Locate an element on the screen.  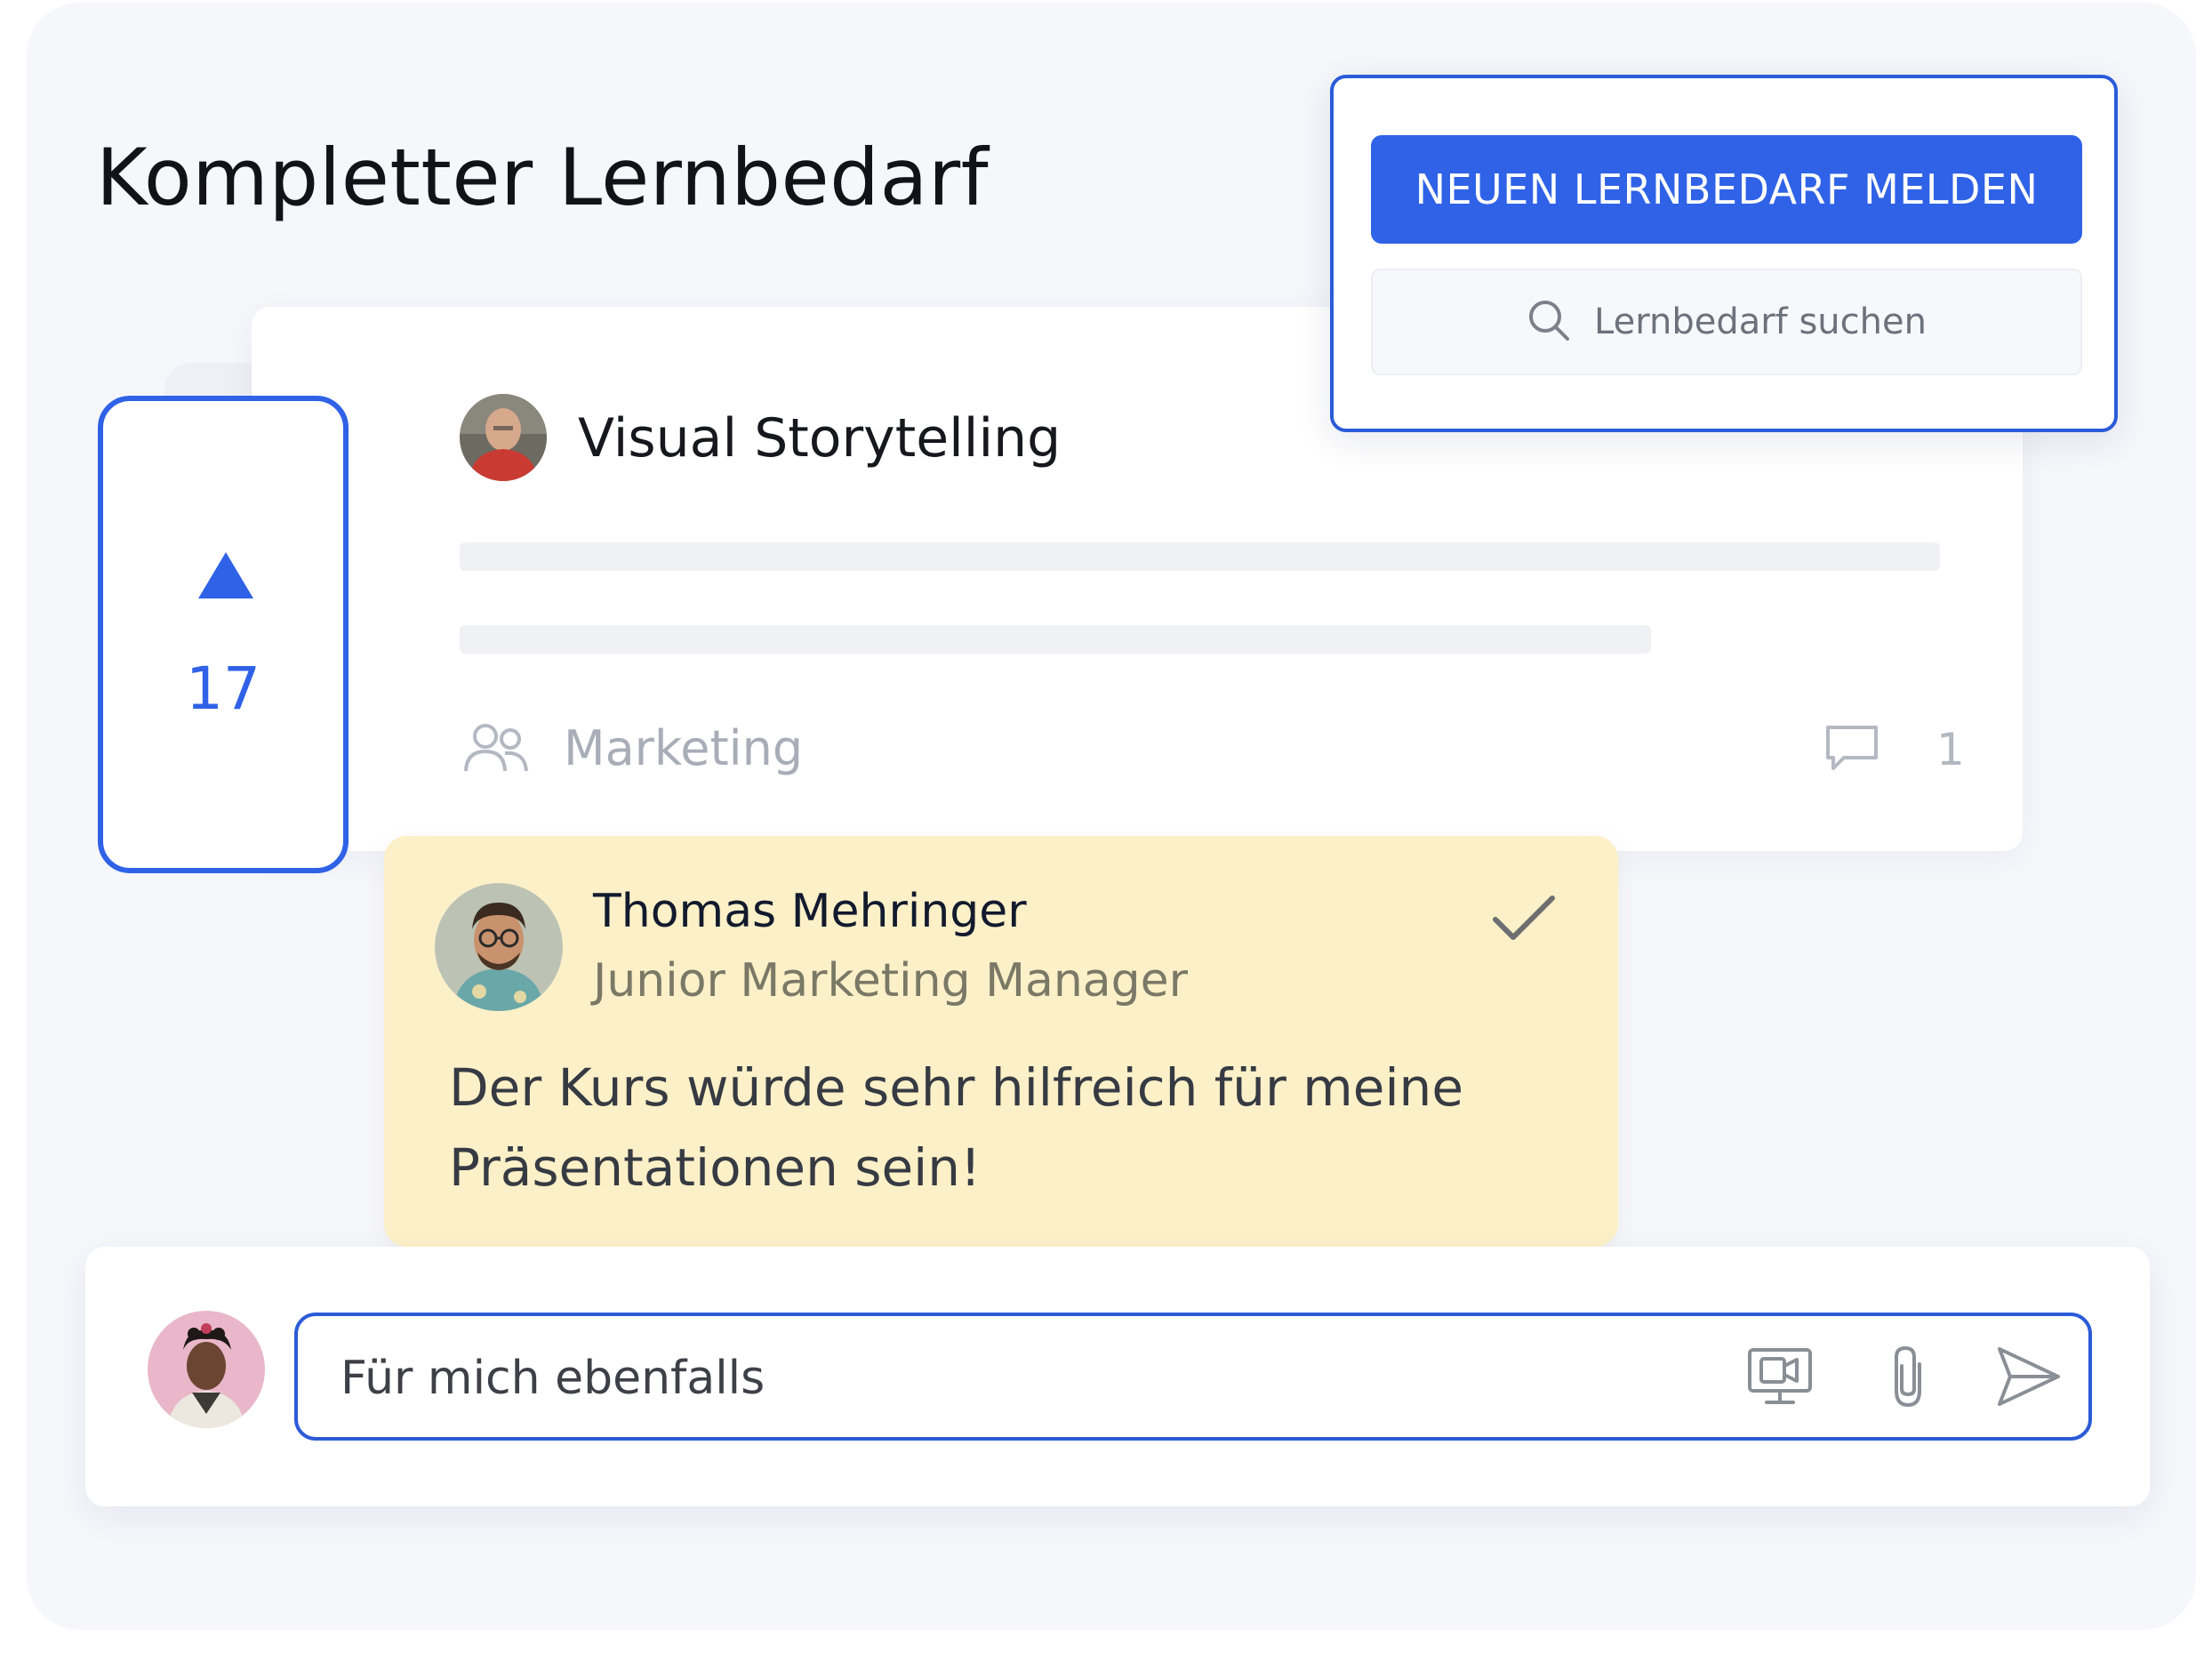
comment-input: Für mich ebenfalls is located at coordinates (1193, 1377).